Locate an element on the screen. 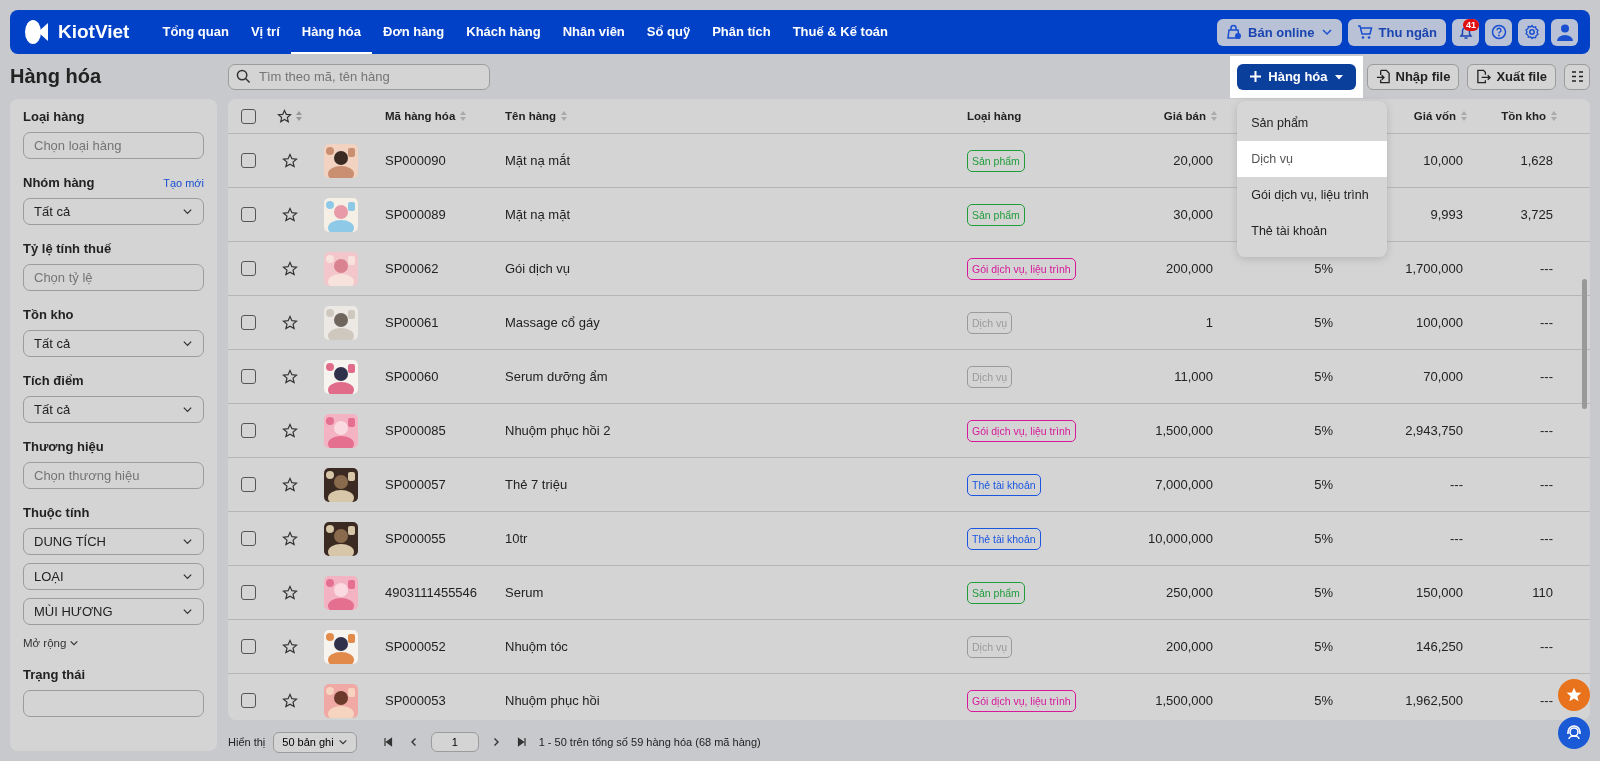  filter-input: Chọn loại hàng is located at coordinates (113, 145).